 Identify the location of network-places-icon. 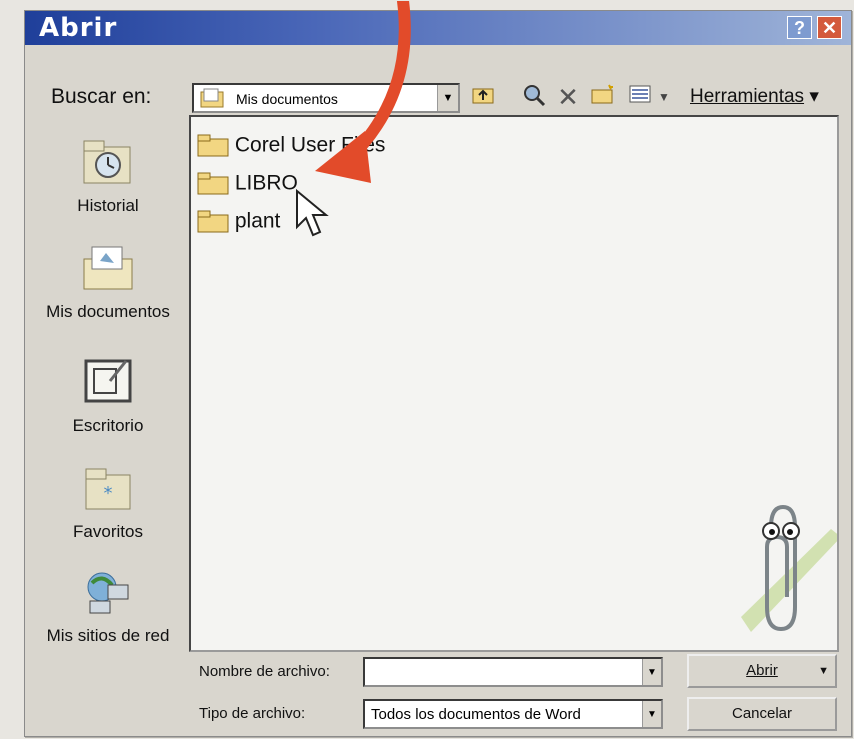
(108, 593).